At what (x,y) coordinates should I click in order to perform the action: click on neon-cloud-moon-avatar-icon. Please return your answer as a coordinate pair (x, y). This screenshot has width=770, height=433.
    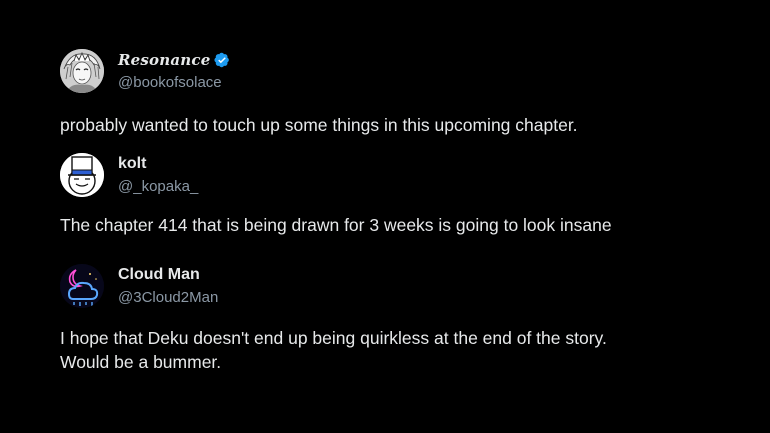
    Looking at the image, I should click on (82, 286).